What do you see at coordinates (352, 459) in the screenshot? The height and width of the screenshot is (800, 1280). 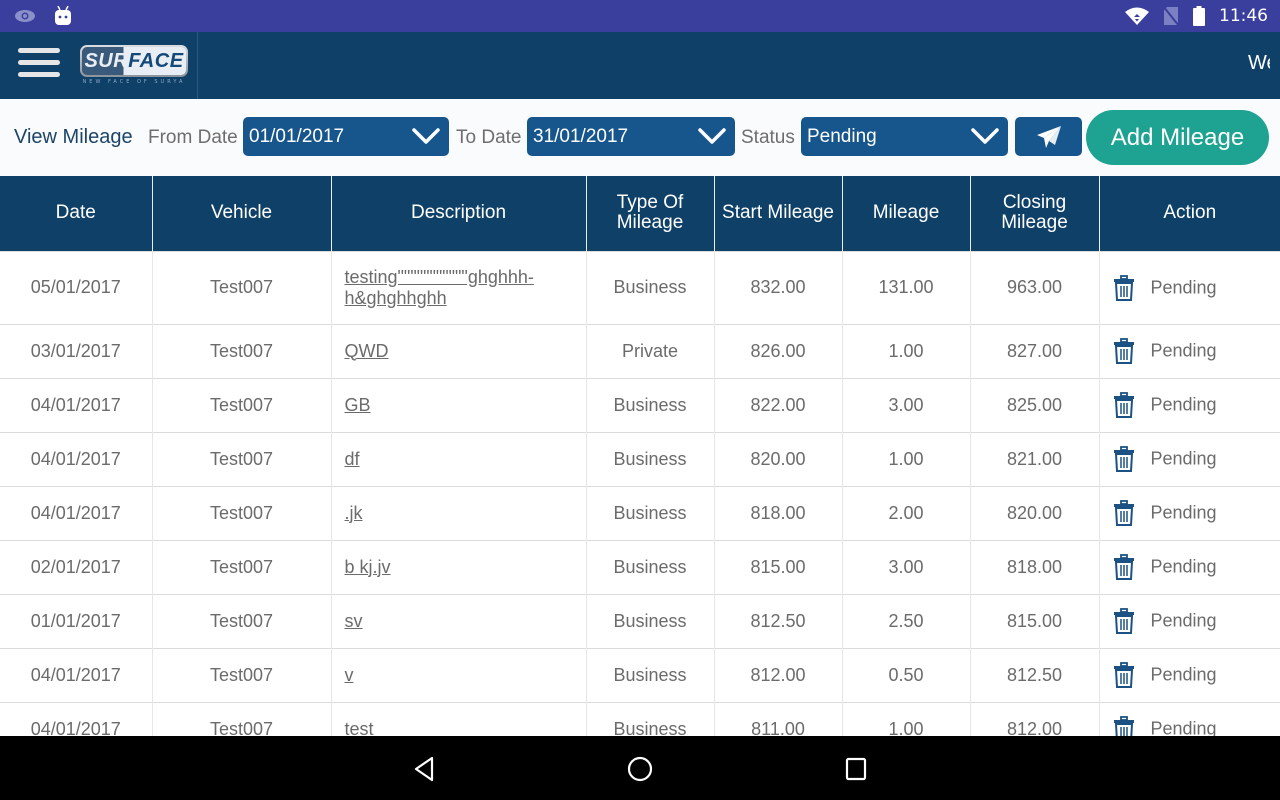 I see `description-link: df` at bounding box center [352, 459].